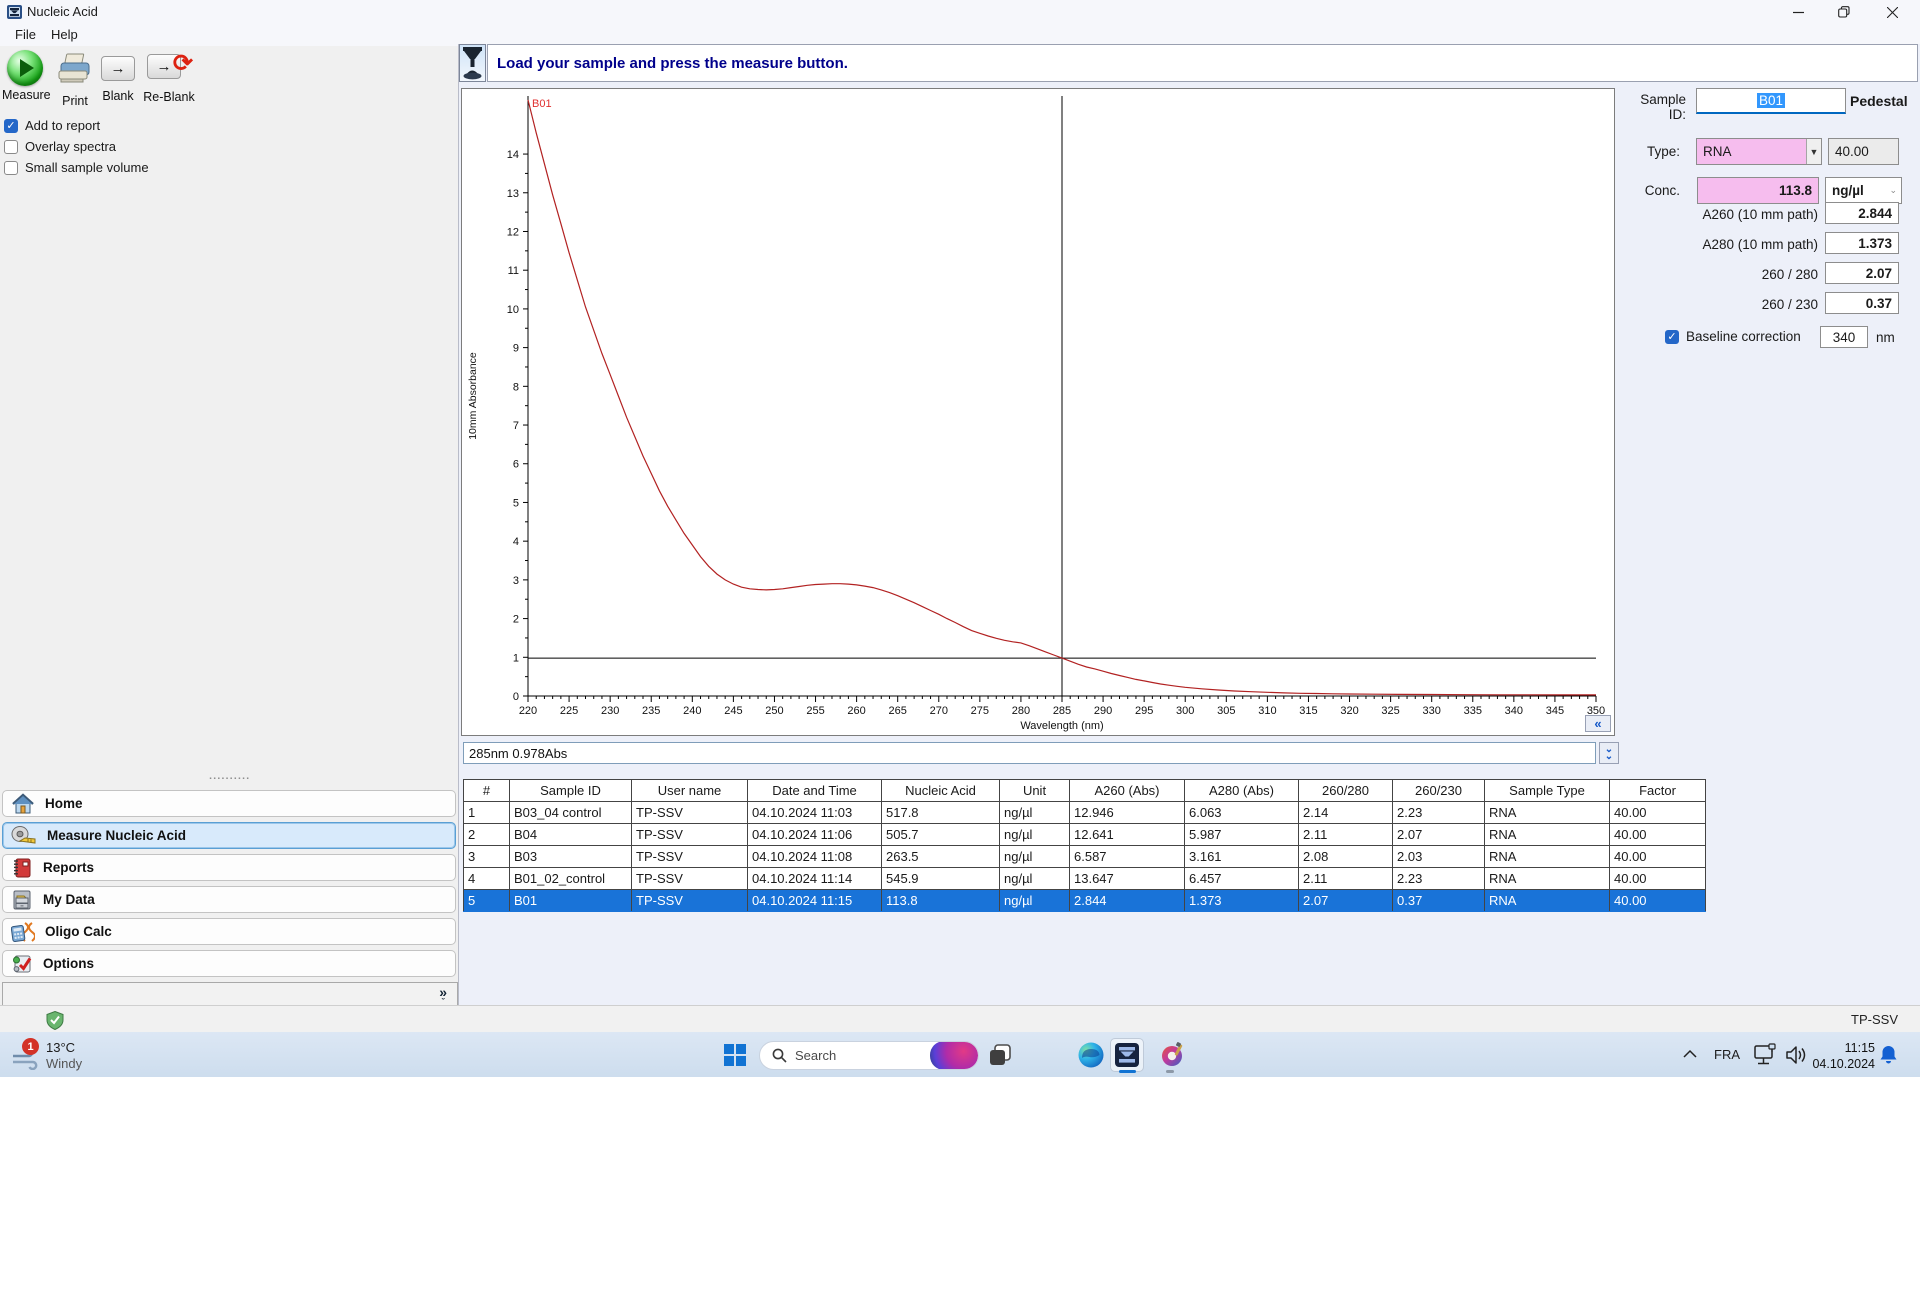  I want to click on splitter-handle: ▪▪▪▪▪▪▪▪▪▪, so click(230, 779).